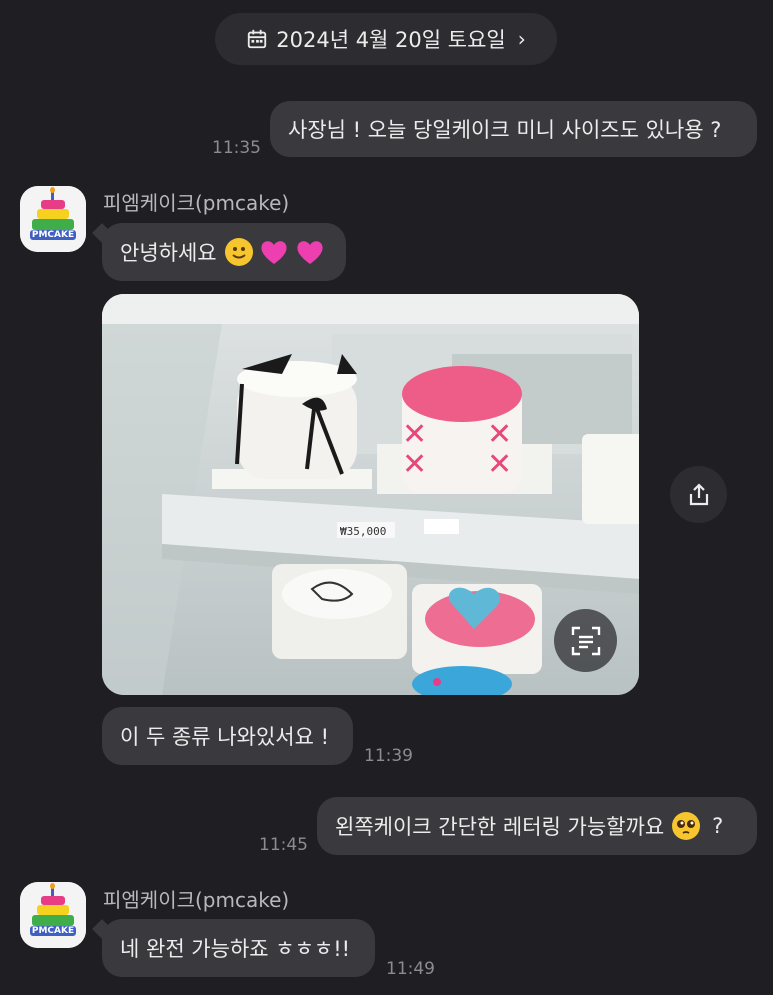  Describe the element at coordinates (505, 130) in the screenshot. I see `message-text: 사장님 ! 오늘 당일케이크 미니 사이즈도 있나용 ?` at that location.